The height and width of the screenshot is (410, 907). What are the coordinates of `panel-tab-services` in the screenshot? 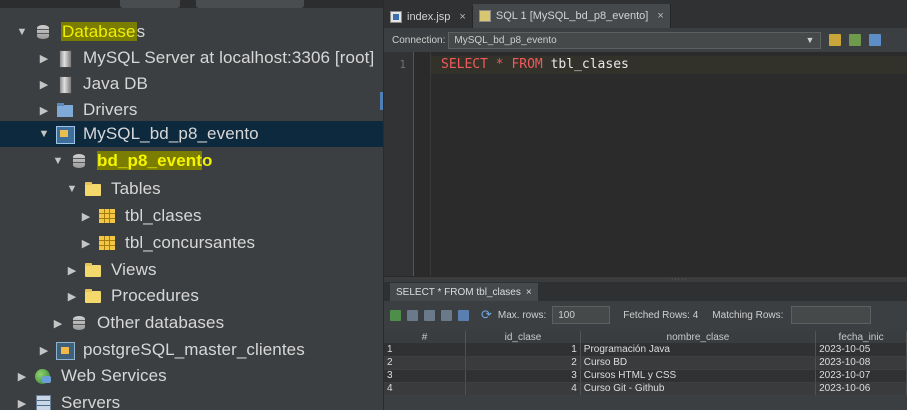 It's located at (250, 4).